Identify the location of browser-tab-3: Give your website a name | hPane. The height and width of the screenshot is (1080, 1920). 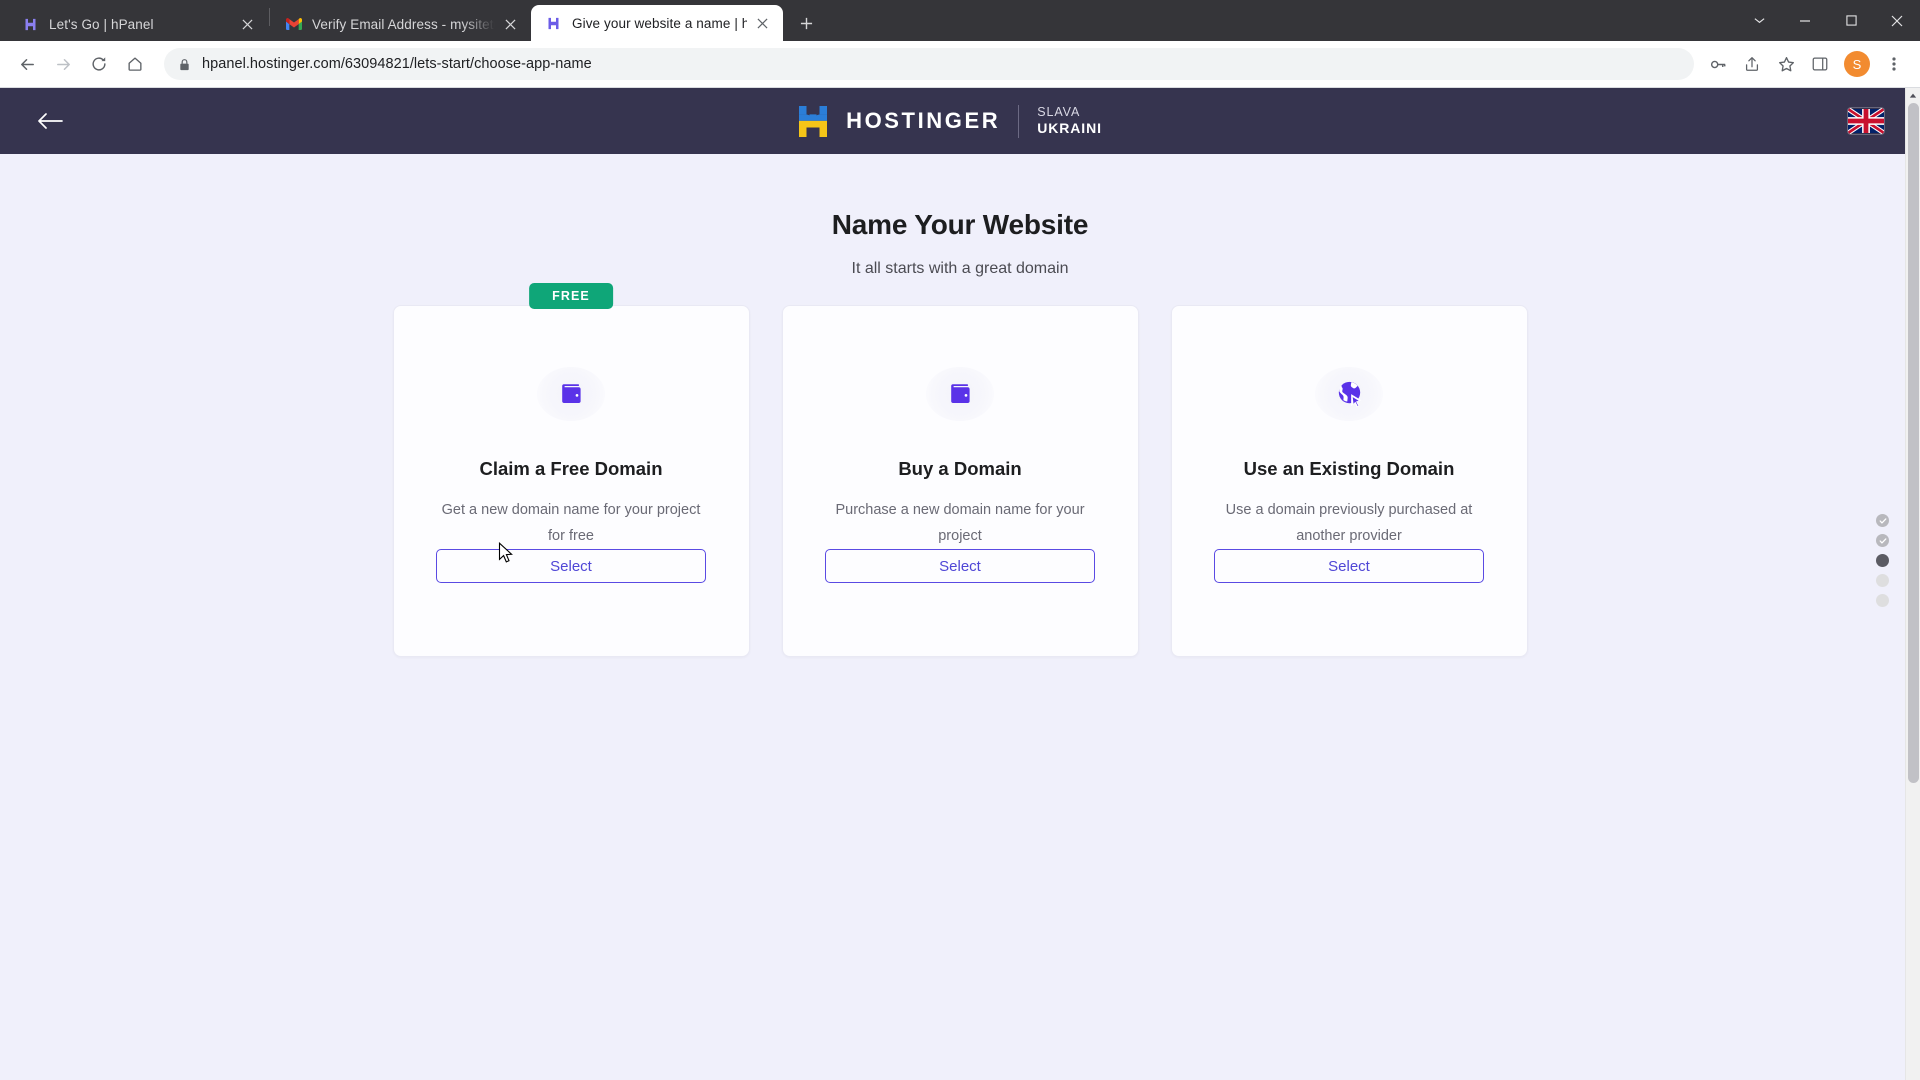
(657, 23).